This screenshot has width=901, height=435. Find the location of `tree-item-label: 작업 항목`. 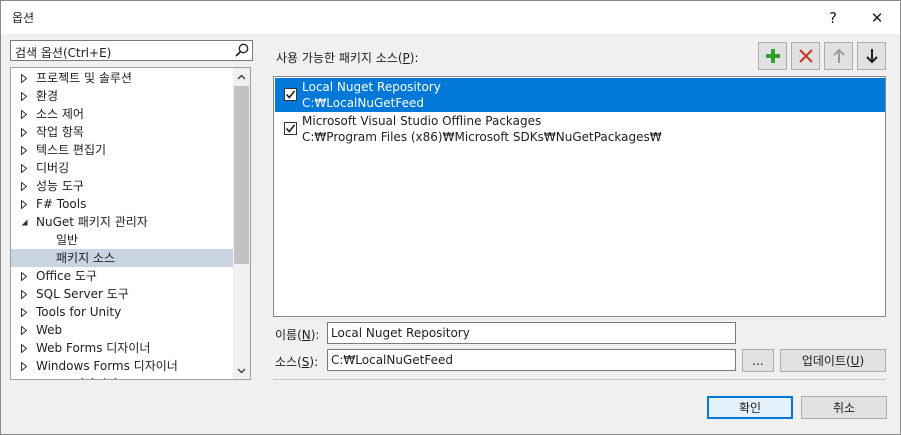

tree-item-label: 작업 항목 is located at coordinates (60, 132).